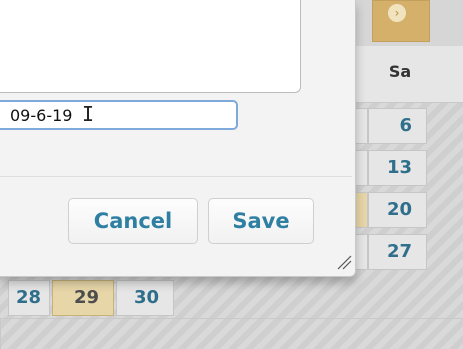 The image size is (463, 349). I want to click on dialog-divider, so click(176, 176).